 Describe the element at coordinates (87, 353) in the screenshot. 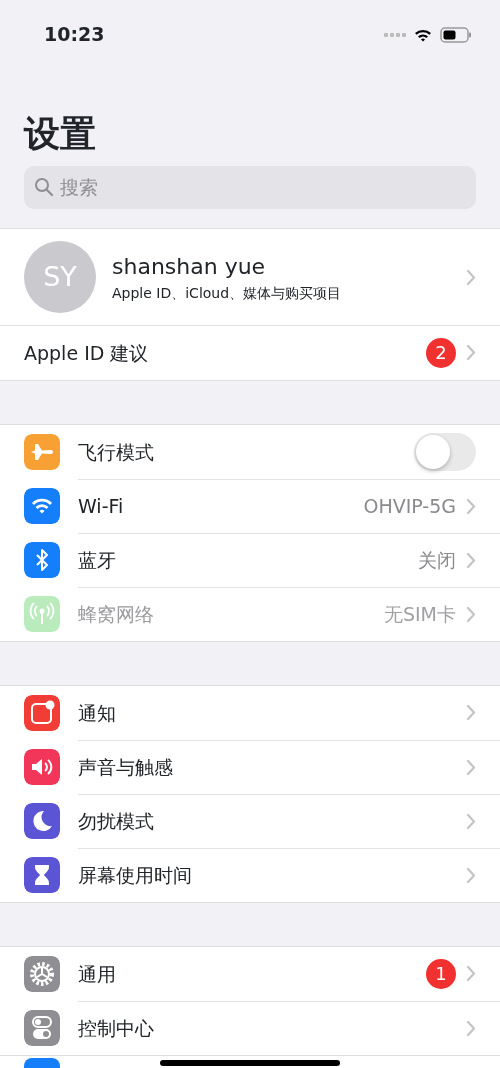

I see `row-label: Apple ID 建议` at that location.